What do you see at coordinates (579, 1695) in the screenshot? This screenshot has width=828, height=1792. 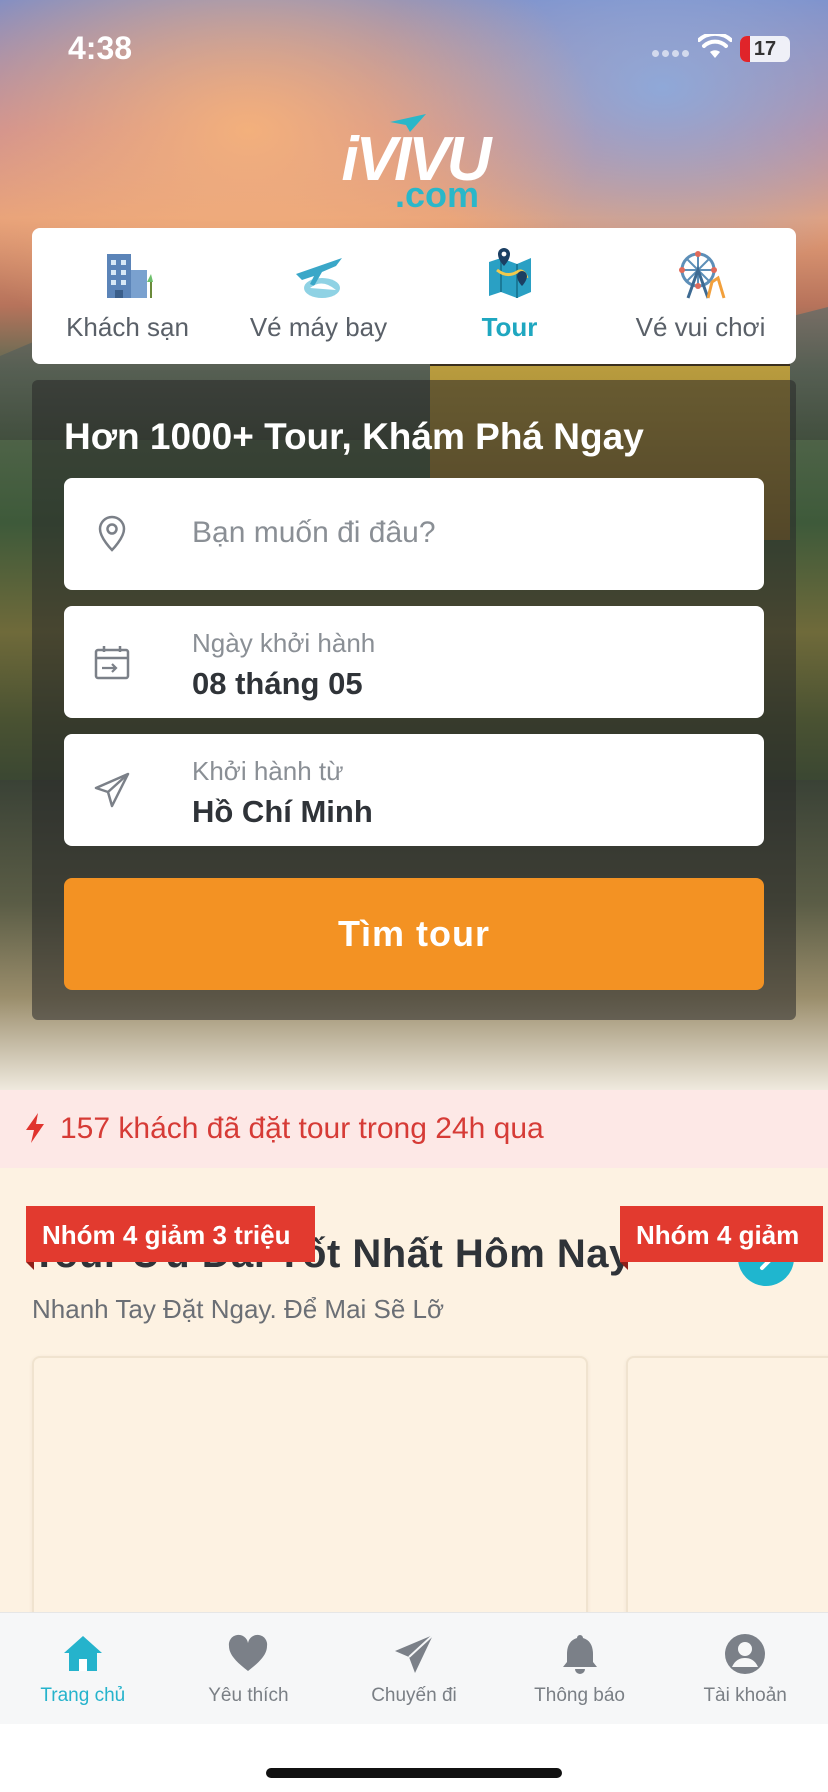 I see `tab-label: Thông báo` at bounding box center [579, 1695].